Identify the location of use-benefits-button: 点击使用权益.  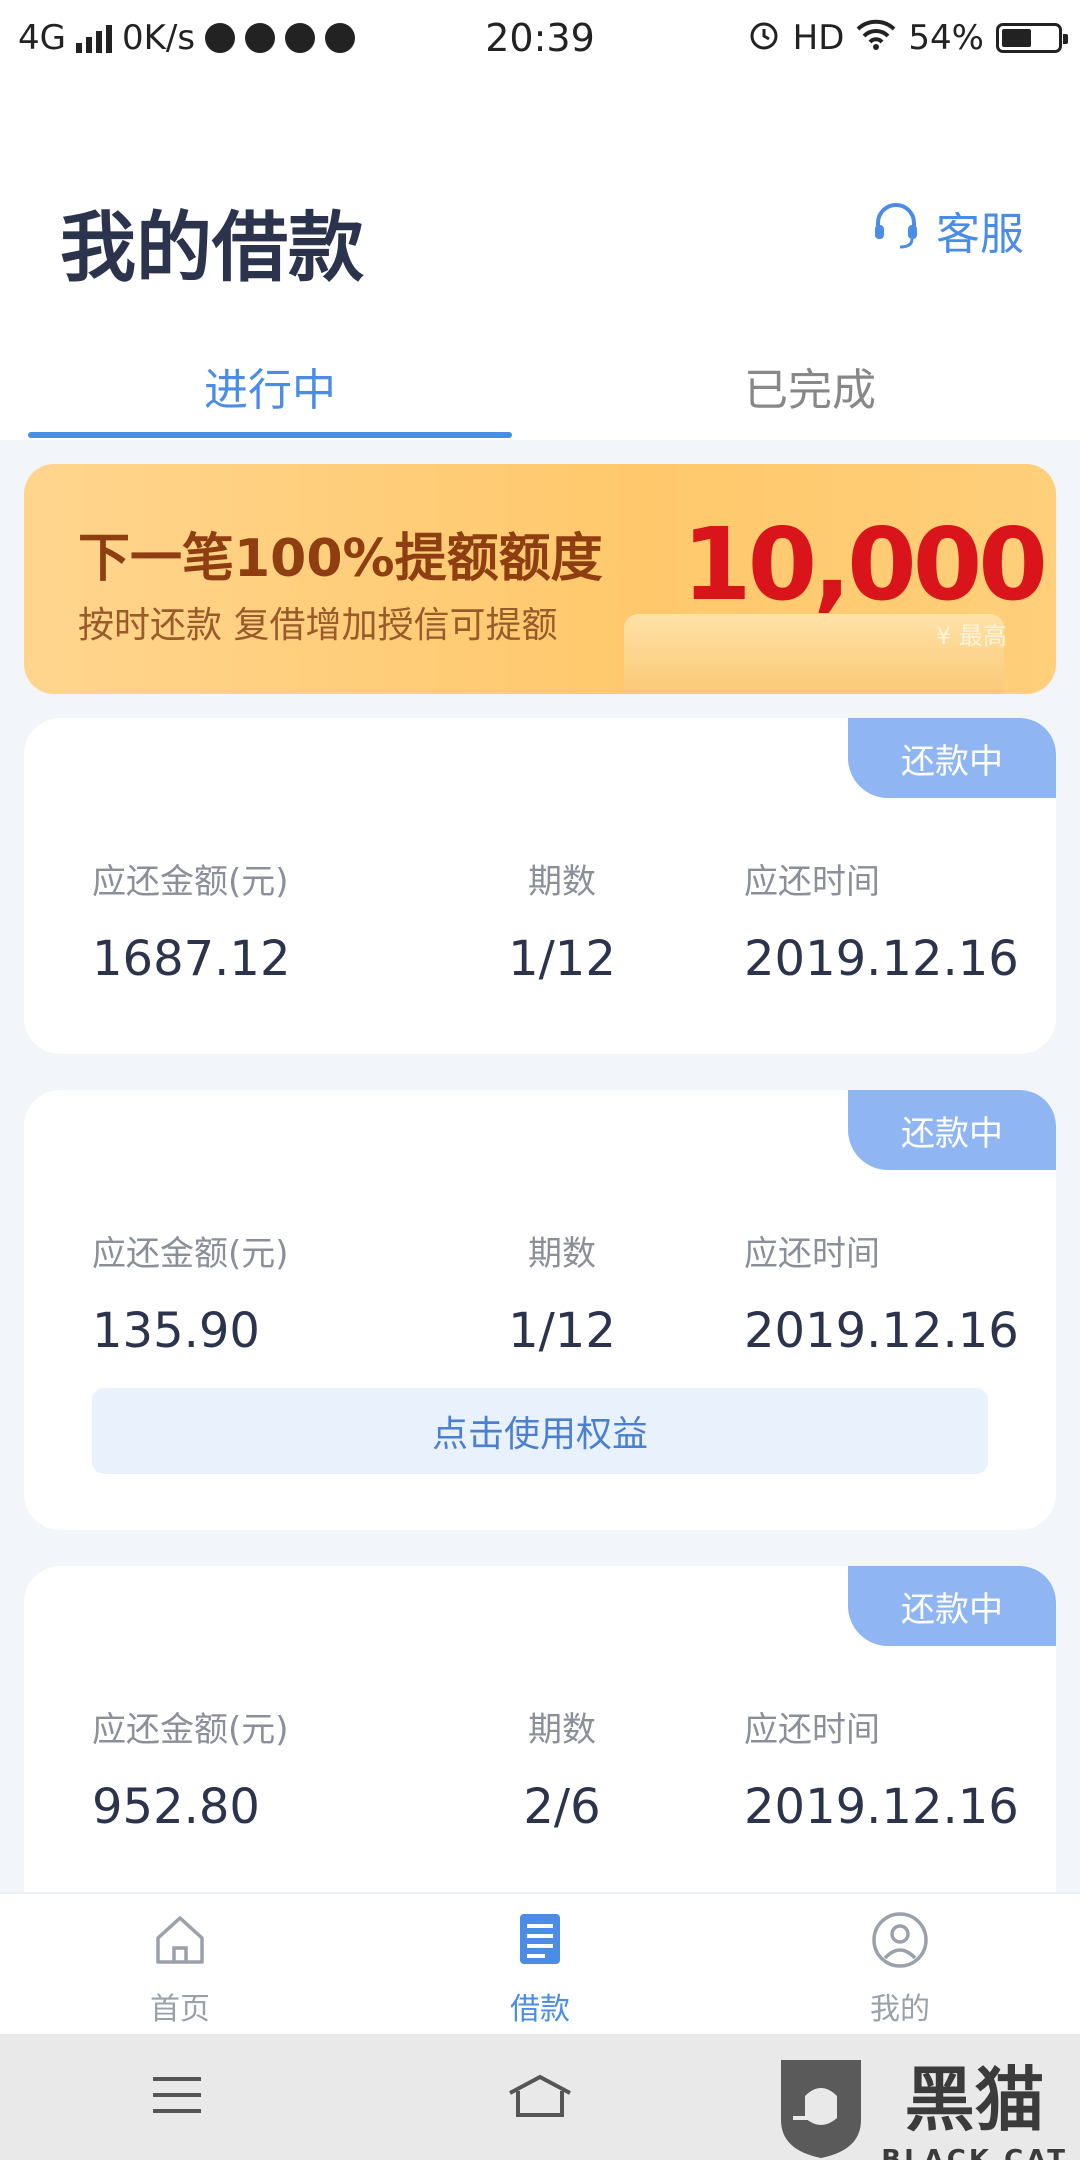
(540, 1431).